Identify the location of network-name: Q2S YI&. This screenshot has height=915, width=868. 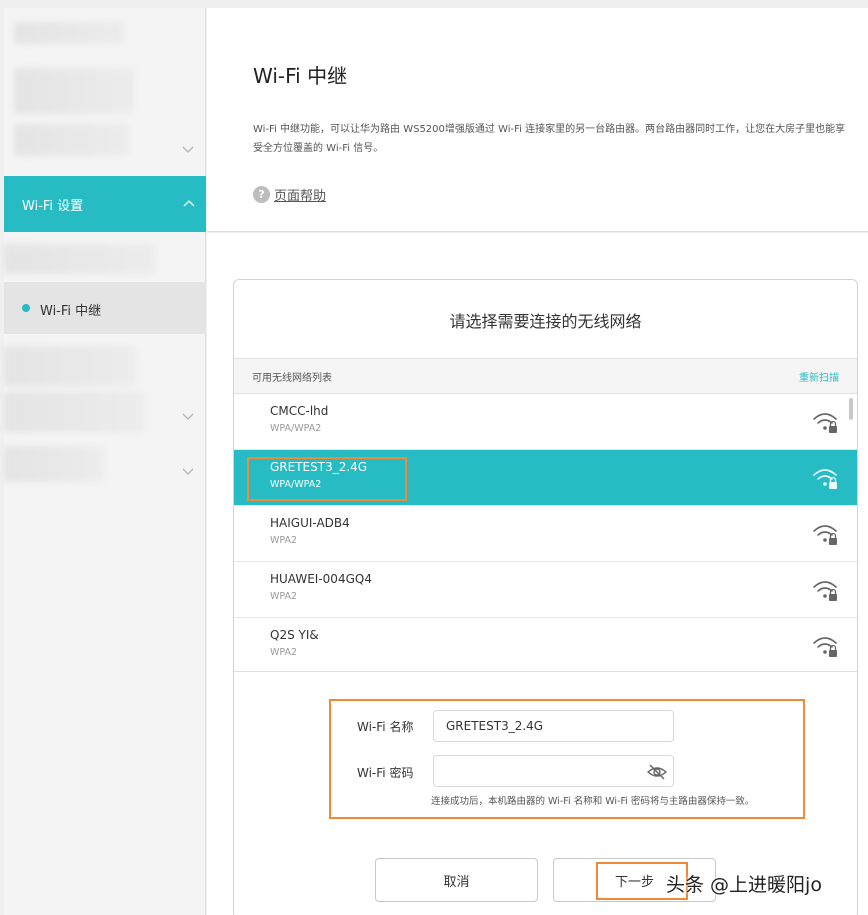
(294, 635).